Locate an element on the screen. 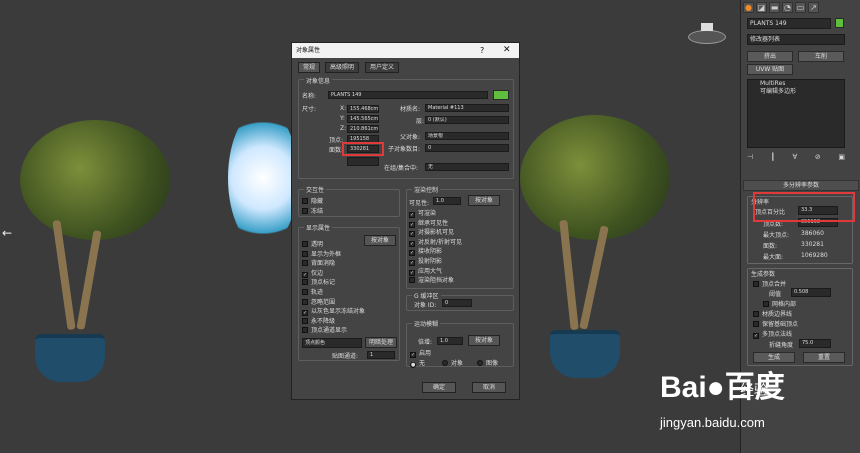 The height and width of the screenshot is (453, 860). highlight-vertex-percent is located at coordinates (804, 207).